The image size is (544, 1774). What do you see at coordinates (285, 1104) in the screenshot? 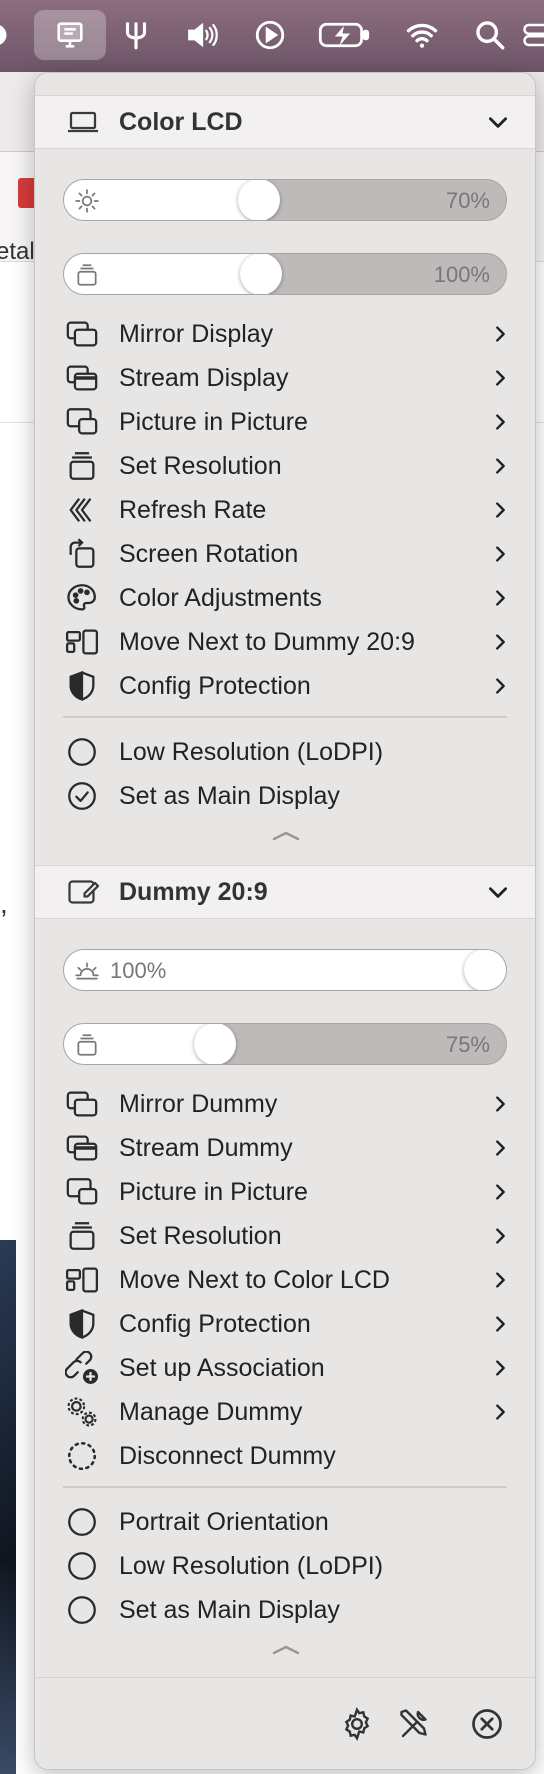
I see `menu-item-mirror-dummy: Mirror Dummy` at bounding box center [285, 1104].